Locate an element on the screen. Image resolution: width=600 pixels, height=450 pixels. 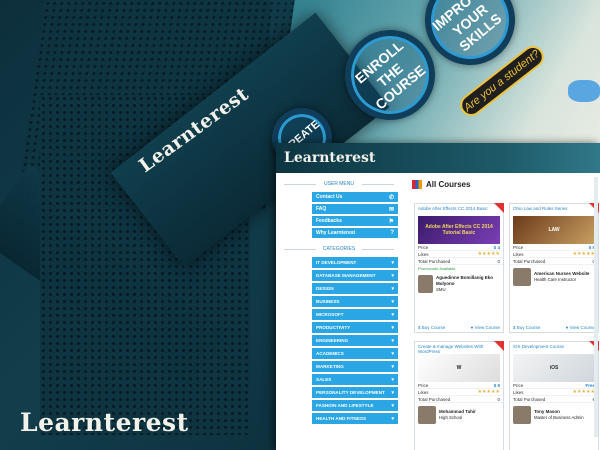
author-text: Mohammad Tahir High School is located at coordinates (457, 414).